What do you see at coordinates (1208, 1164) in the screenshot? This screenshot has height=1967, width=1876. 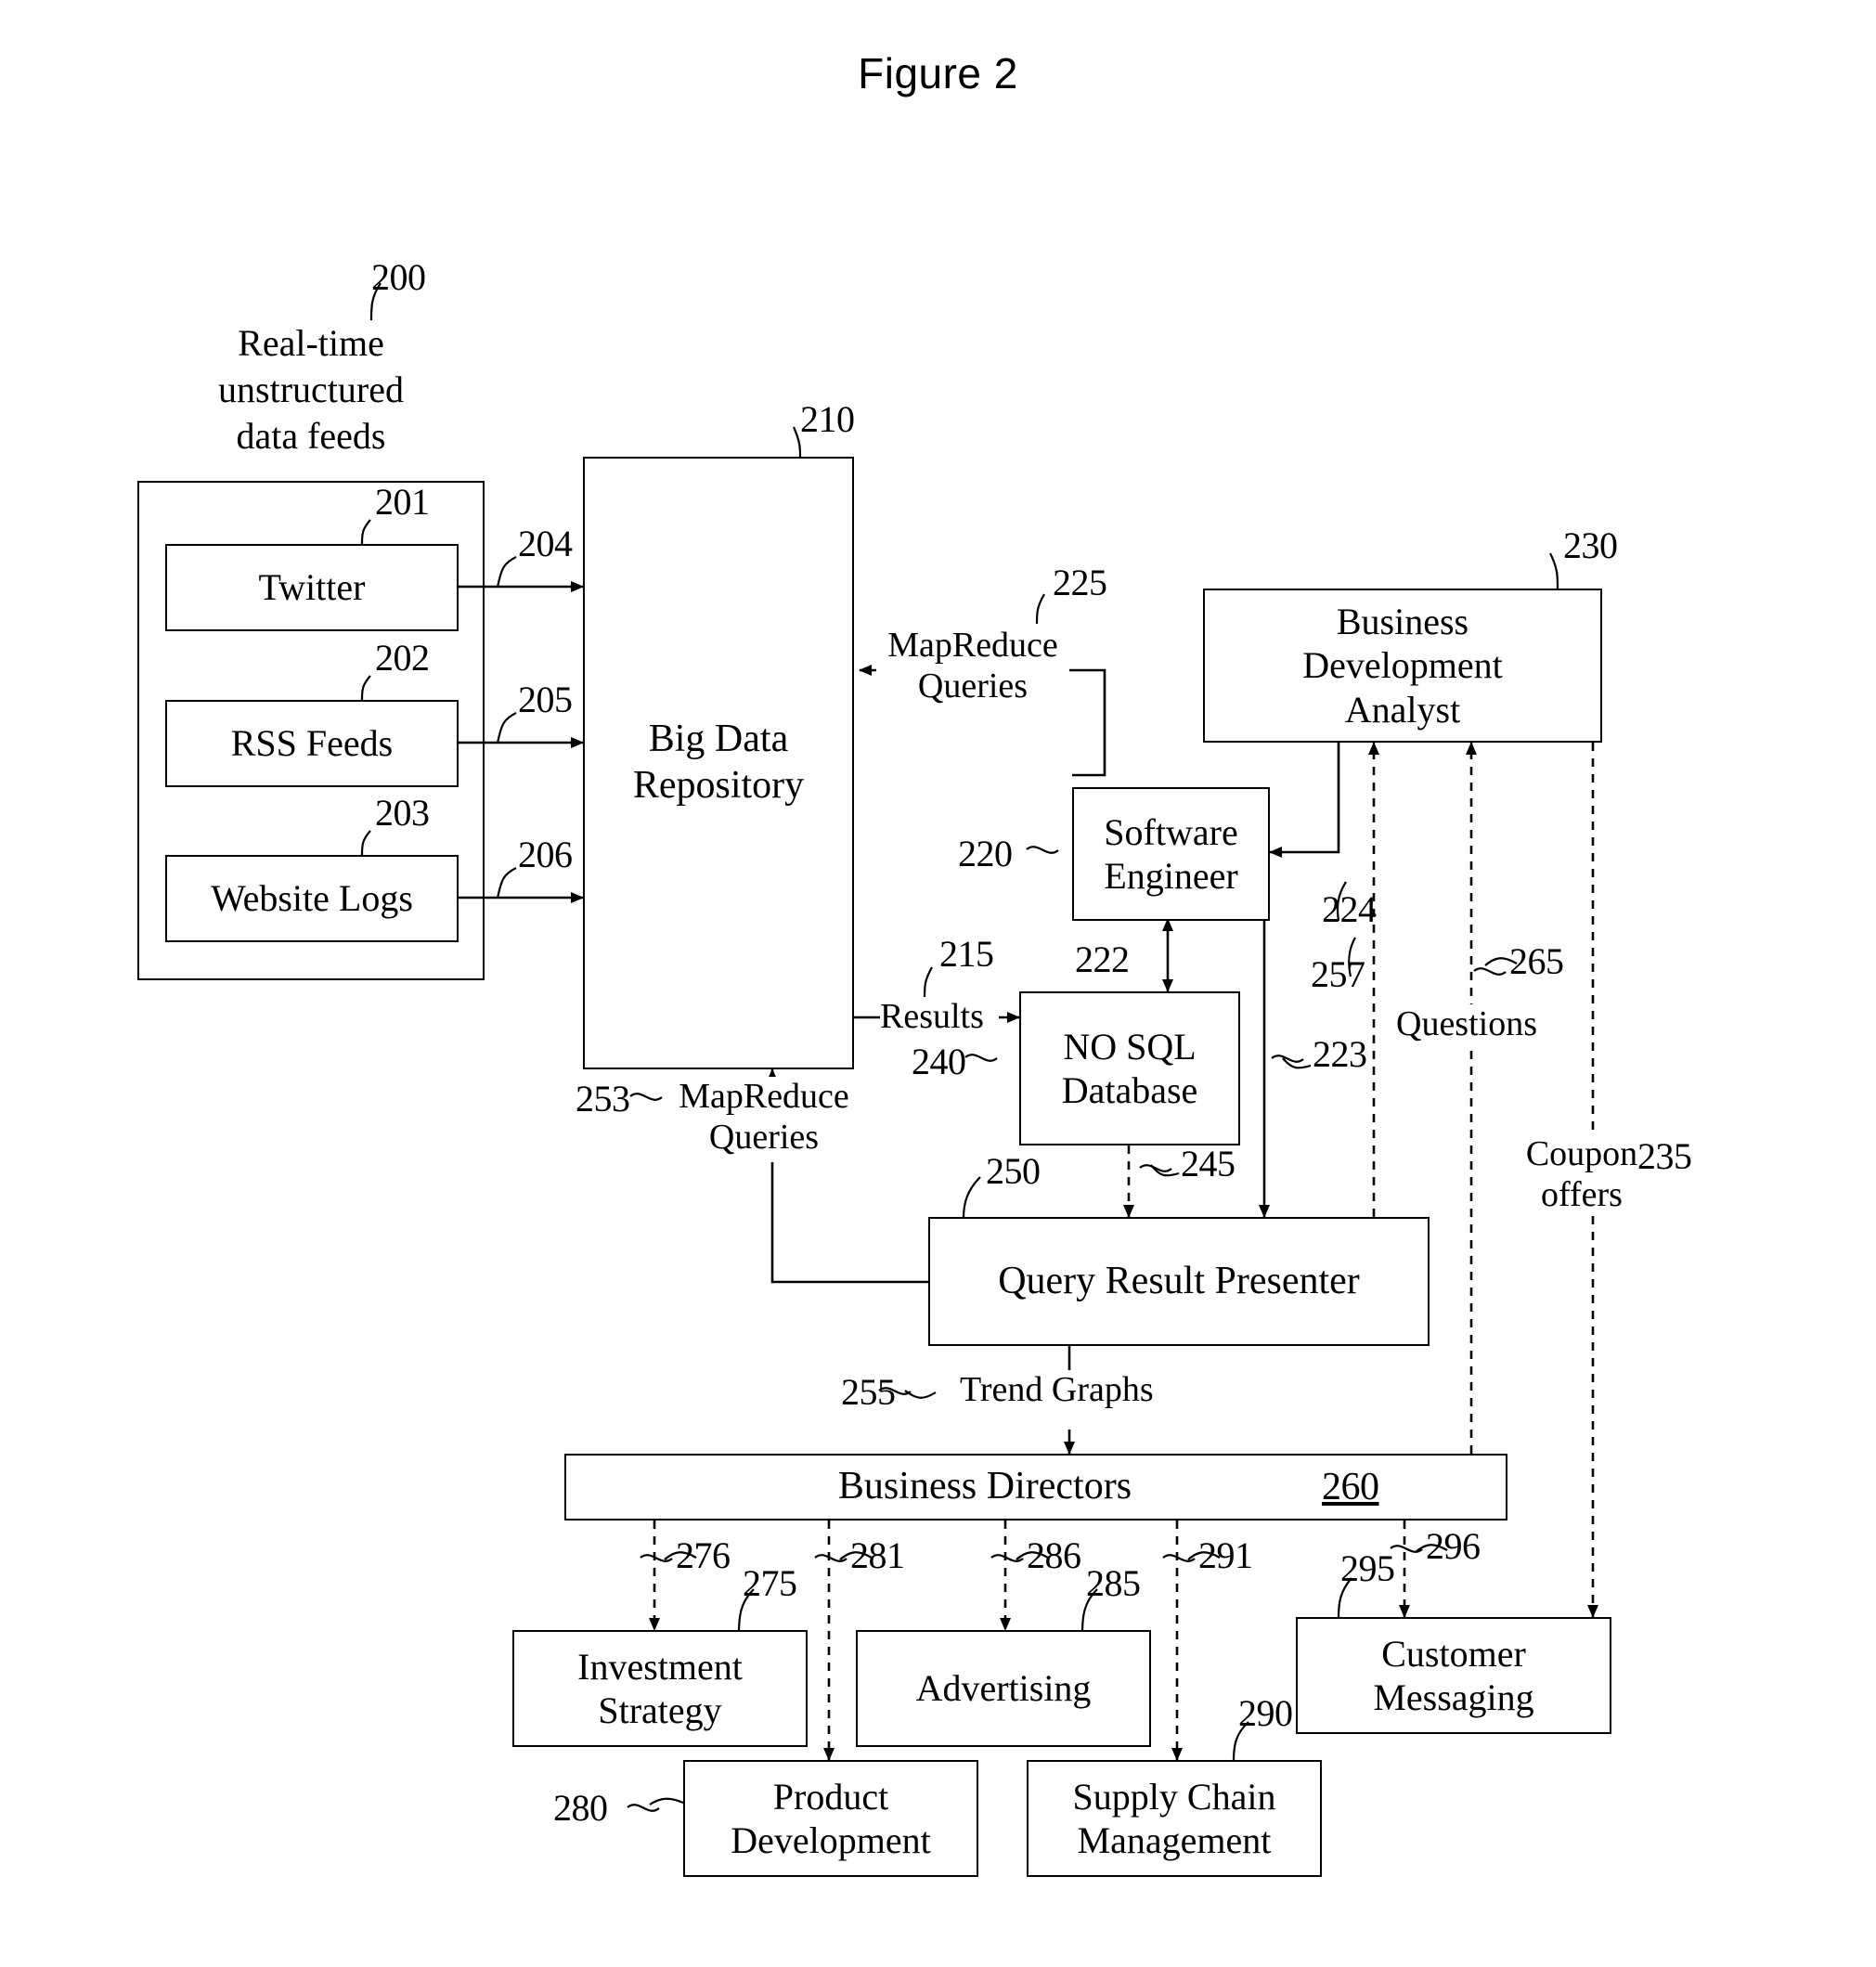 I see `ref-245: 245` at bounding box center [1208, 1164].